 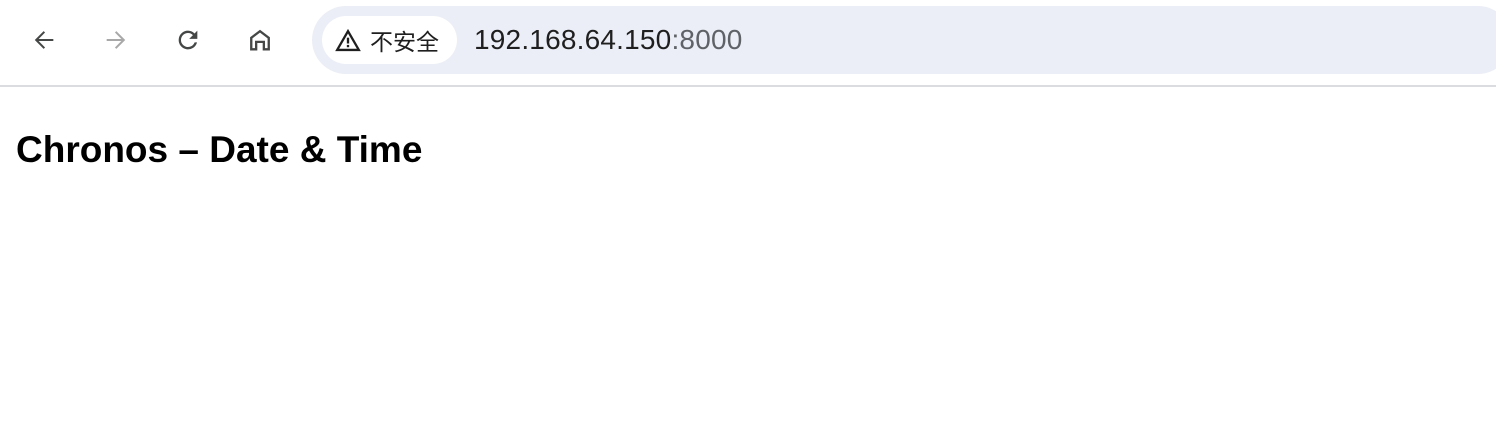 I want to click on home-icon, so click(x=260, y=40).